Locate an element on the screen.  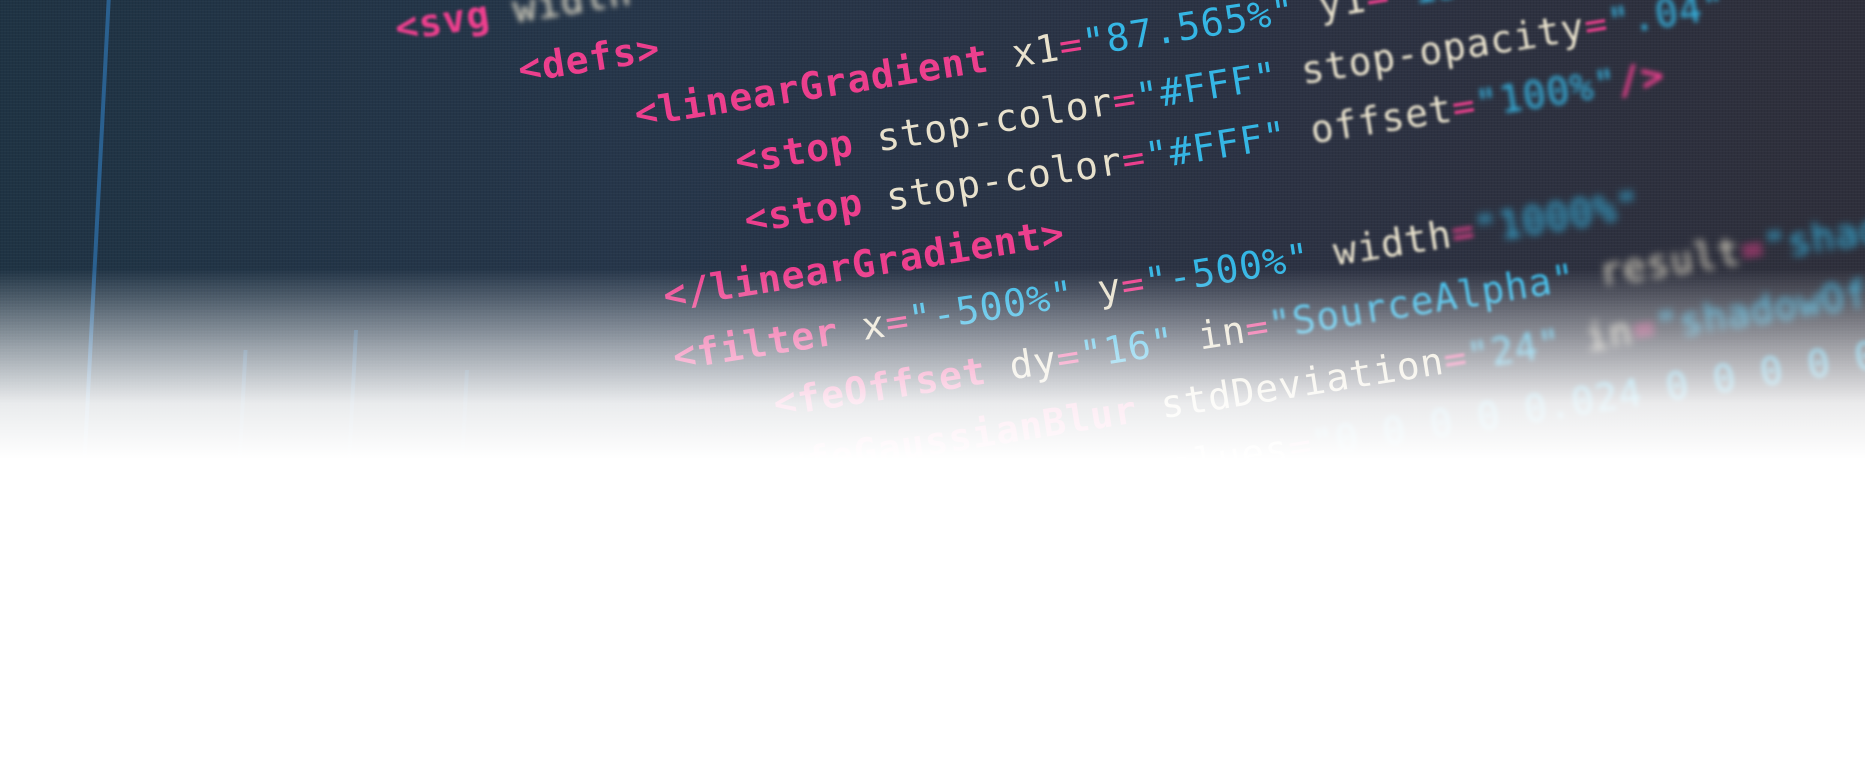
code-tag: <feColorMatrix is located at coordinates (958, 500).